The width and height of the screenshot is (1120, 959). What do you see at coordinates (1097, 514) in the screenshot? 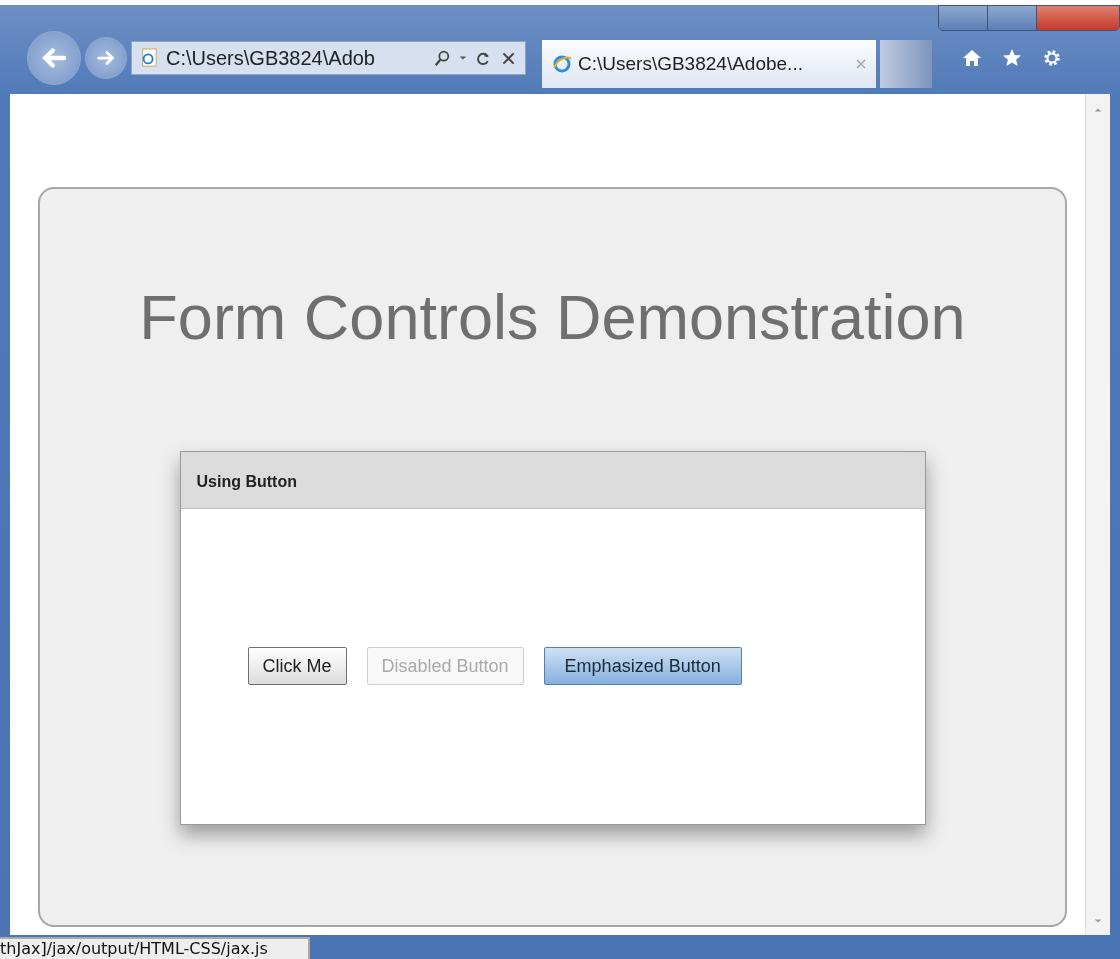
I see `scrollbar` at bounding box center [1097, 514].